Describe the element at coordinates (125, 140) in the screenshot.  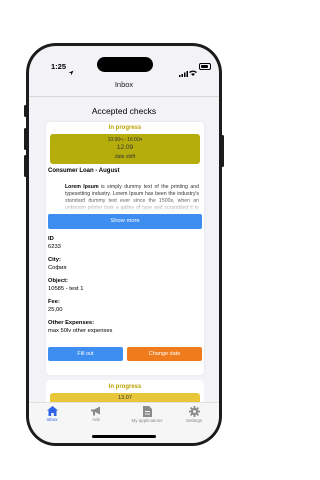
I see `time-range: 10:00ч - 16:00ч` at that location.